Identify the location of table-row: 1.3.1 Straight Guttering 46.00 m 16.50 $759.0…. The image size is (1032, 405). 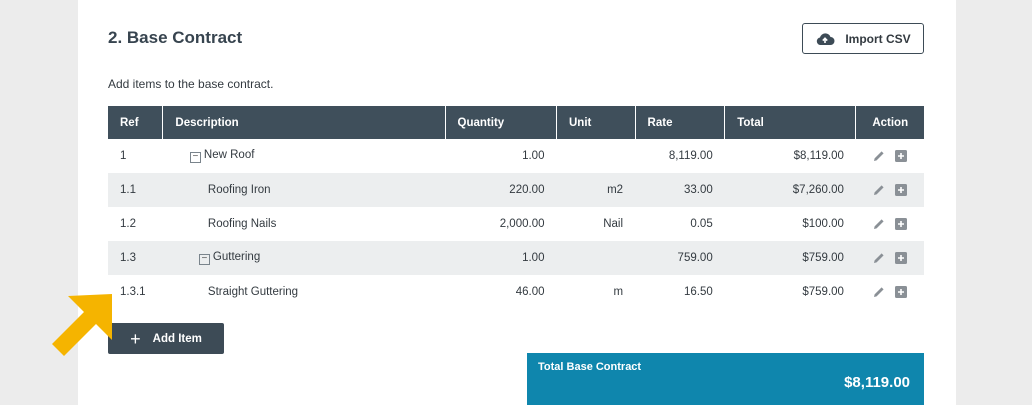
(516, 292).